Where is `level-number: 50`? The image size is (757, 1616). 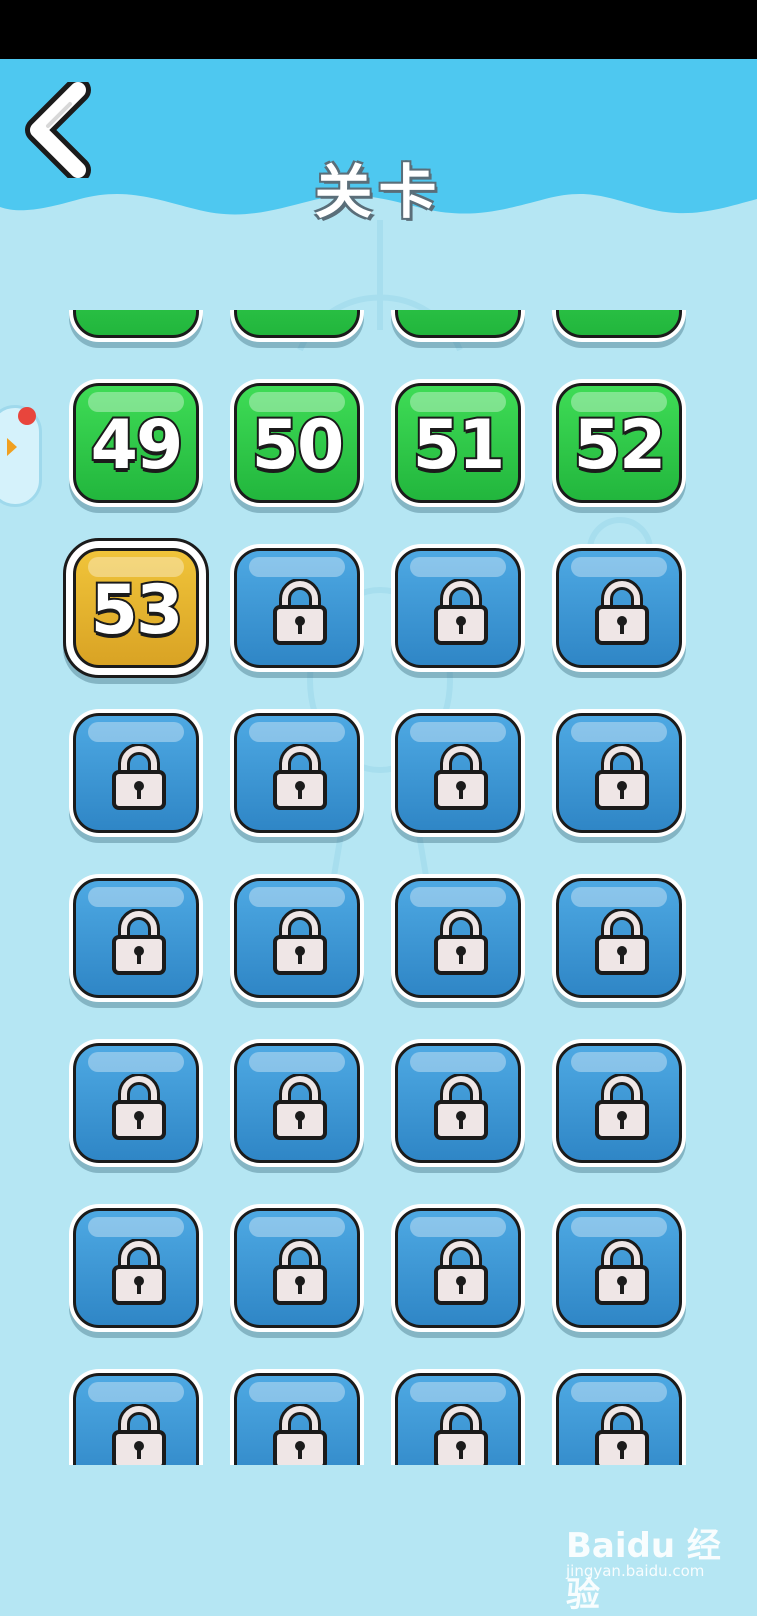
level-number: 50 is located at coordinates (298, 445).